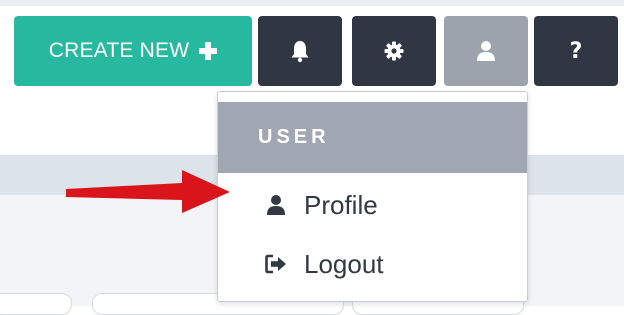 This screenshot has width=624, height=315. What do you see at coordinates (312, 3) in the screenshot?
I see `top-strip` at bounding box center [312, 3].